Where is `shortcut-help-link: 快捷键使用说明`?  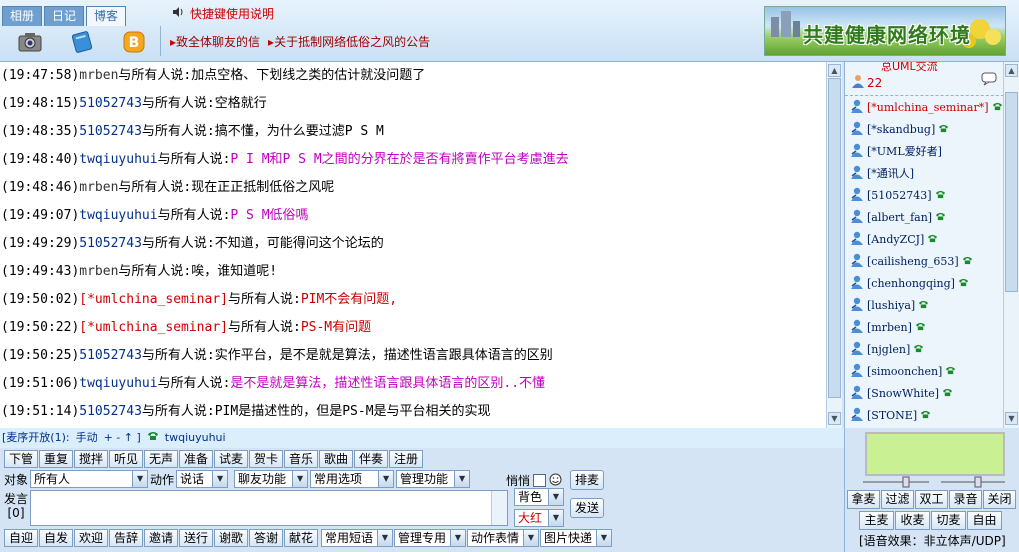 shortcut-help-link: 快捷键使用说明 is located at coordinates (223, 13).